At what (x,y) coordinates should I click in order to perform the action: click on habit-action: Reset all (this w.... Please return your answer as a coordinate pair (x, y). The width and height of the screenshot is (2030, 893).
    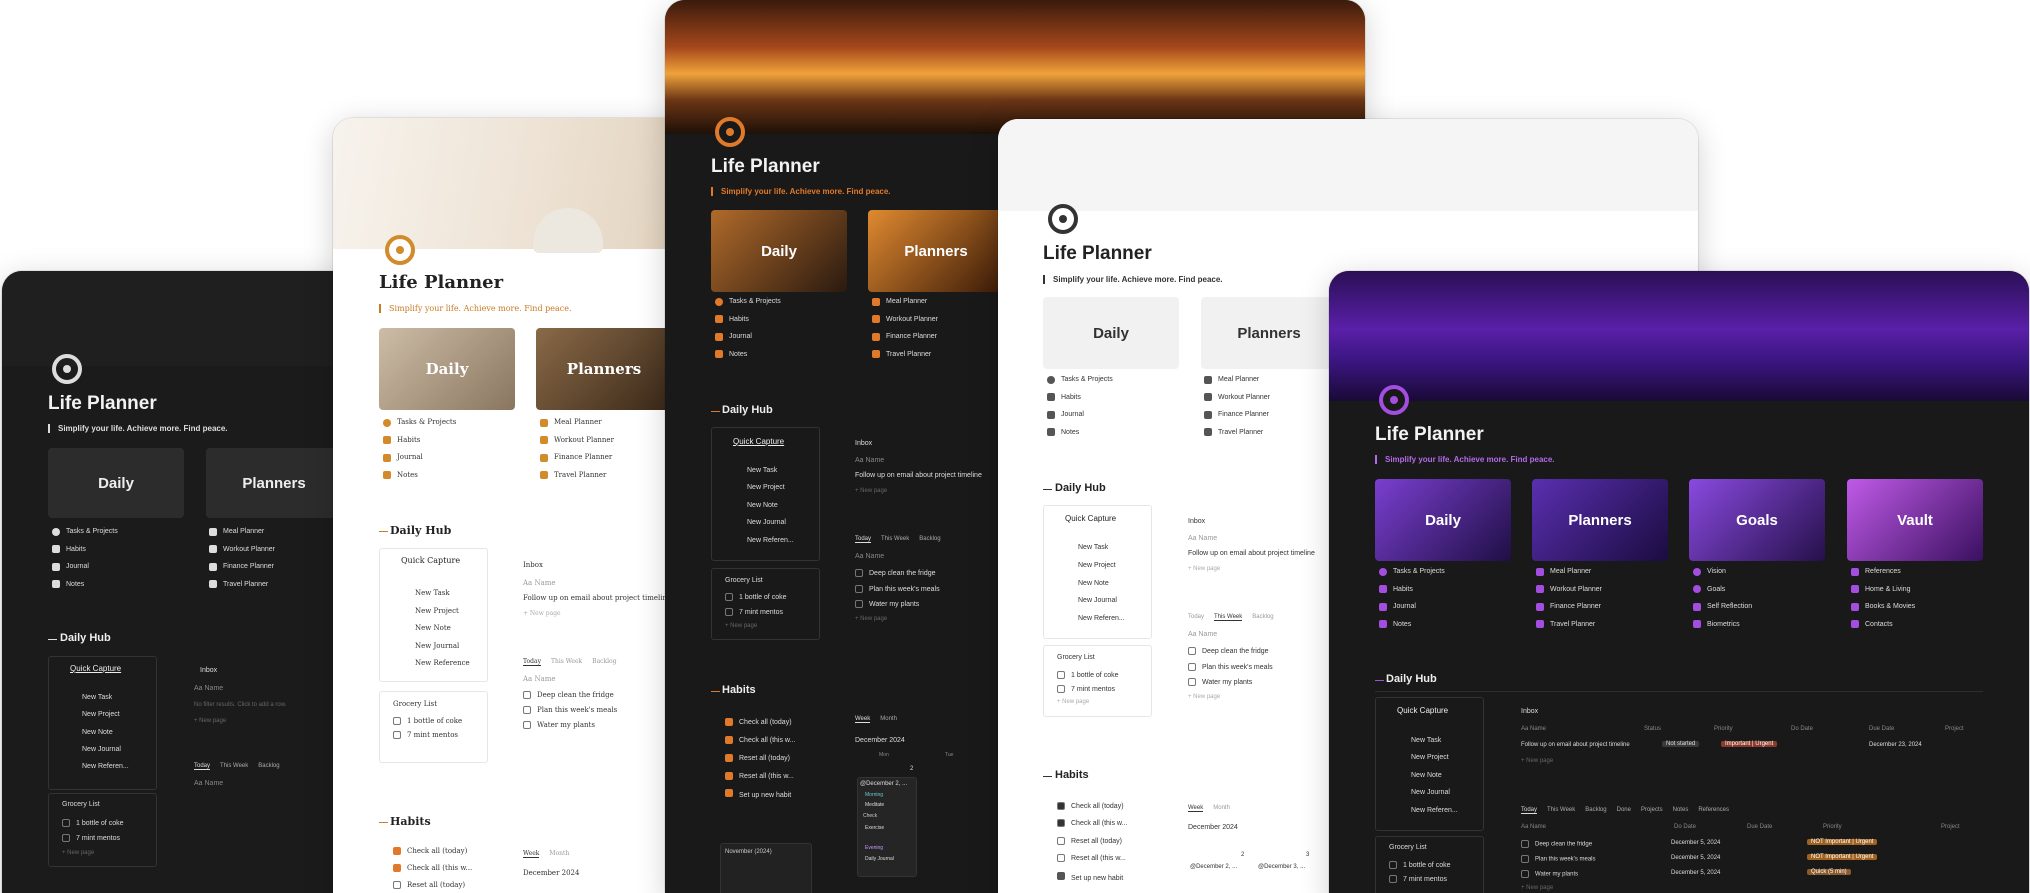
    Looking at the image, I should click on (1091, 858).